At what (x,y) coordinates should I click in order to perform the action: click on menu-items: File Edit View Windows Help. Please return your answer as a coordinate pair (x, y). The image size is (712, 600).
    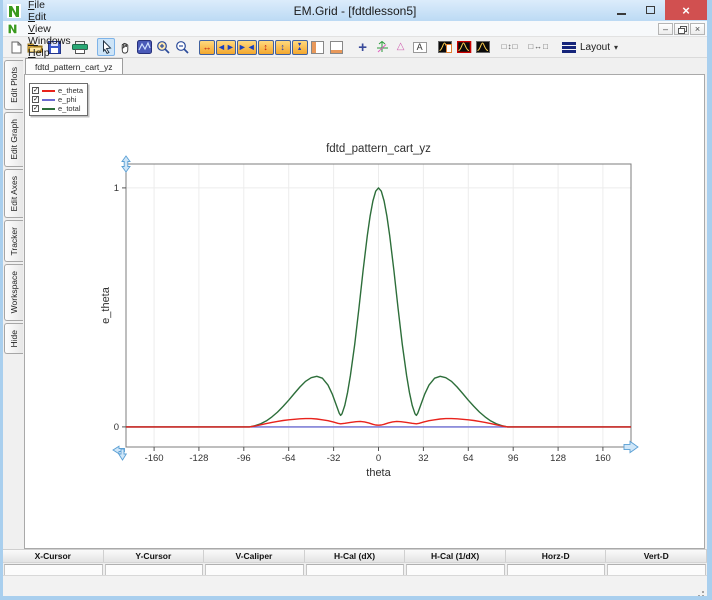
    Looking at the image, I should click on (49, 29).